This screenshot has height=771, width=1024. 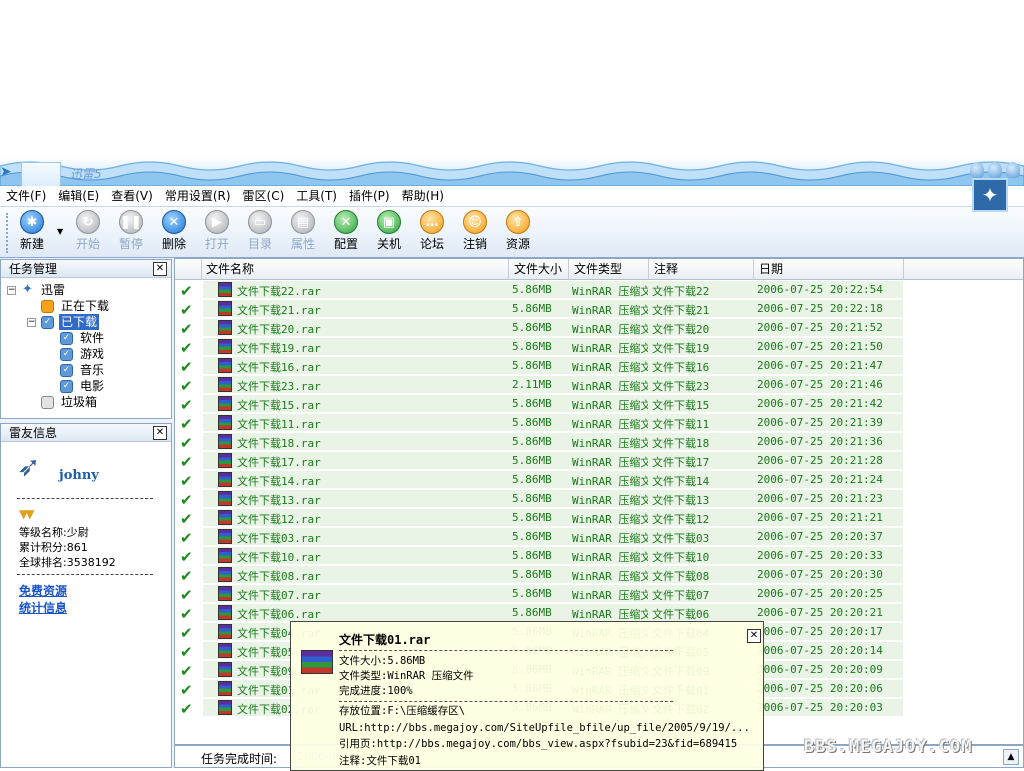 I want to click on cell-note: 文件下载23, so click(x=681, y=386).